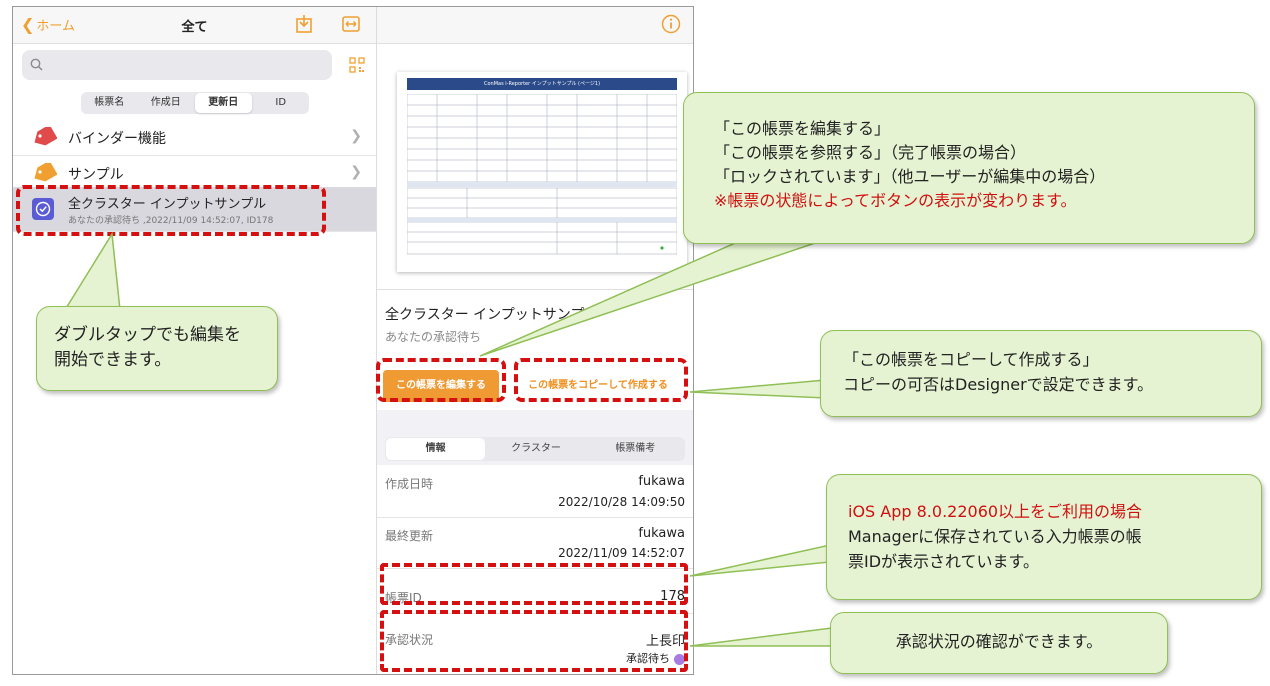 The width and height of the screenshot is (1270, 686). What do you see at coordinates (761, 637) in the screenshot?
I see `pointer-approval` at bounding box center [761, 637].